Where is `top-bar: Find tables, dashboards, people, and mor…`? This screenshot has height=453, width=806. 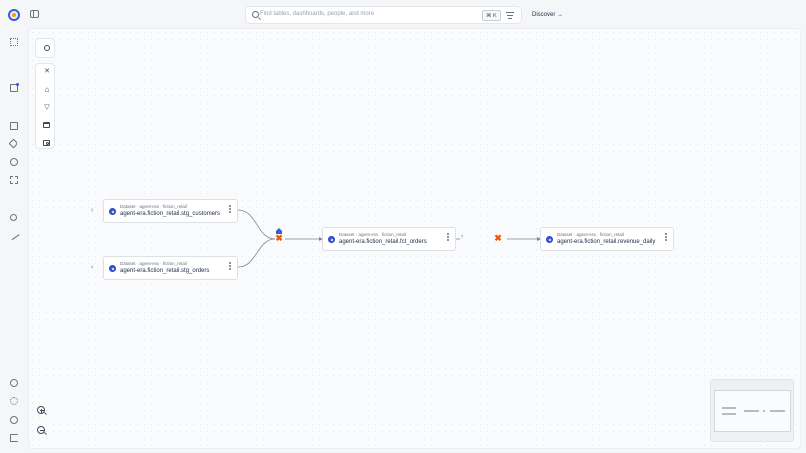 top-bar: Find tables, dashboards, people, and mor… is located at coordinates (403, 14).